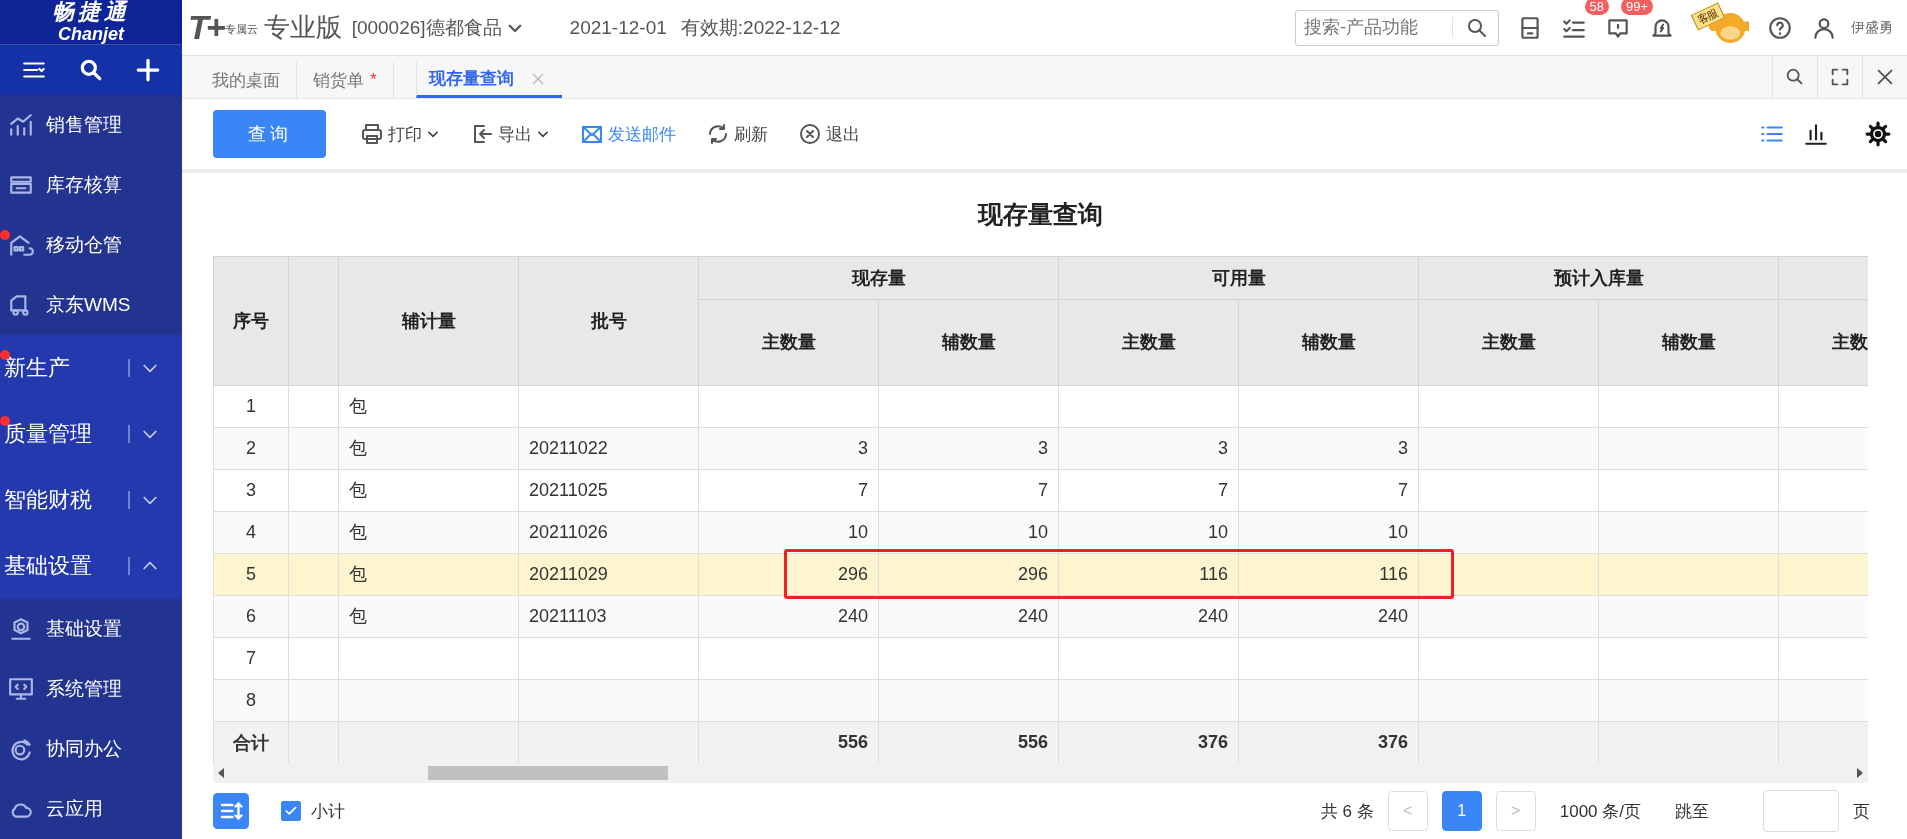  I want to click on scrollbar-thumb, so click(548, 773).